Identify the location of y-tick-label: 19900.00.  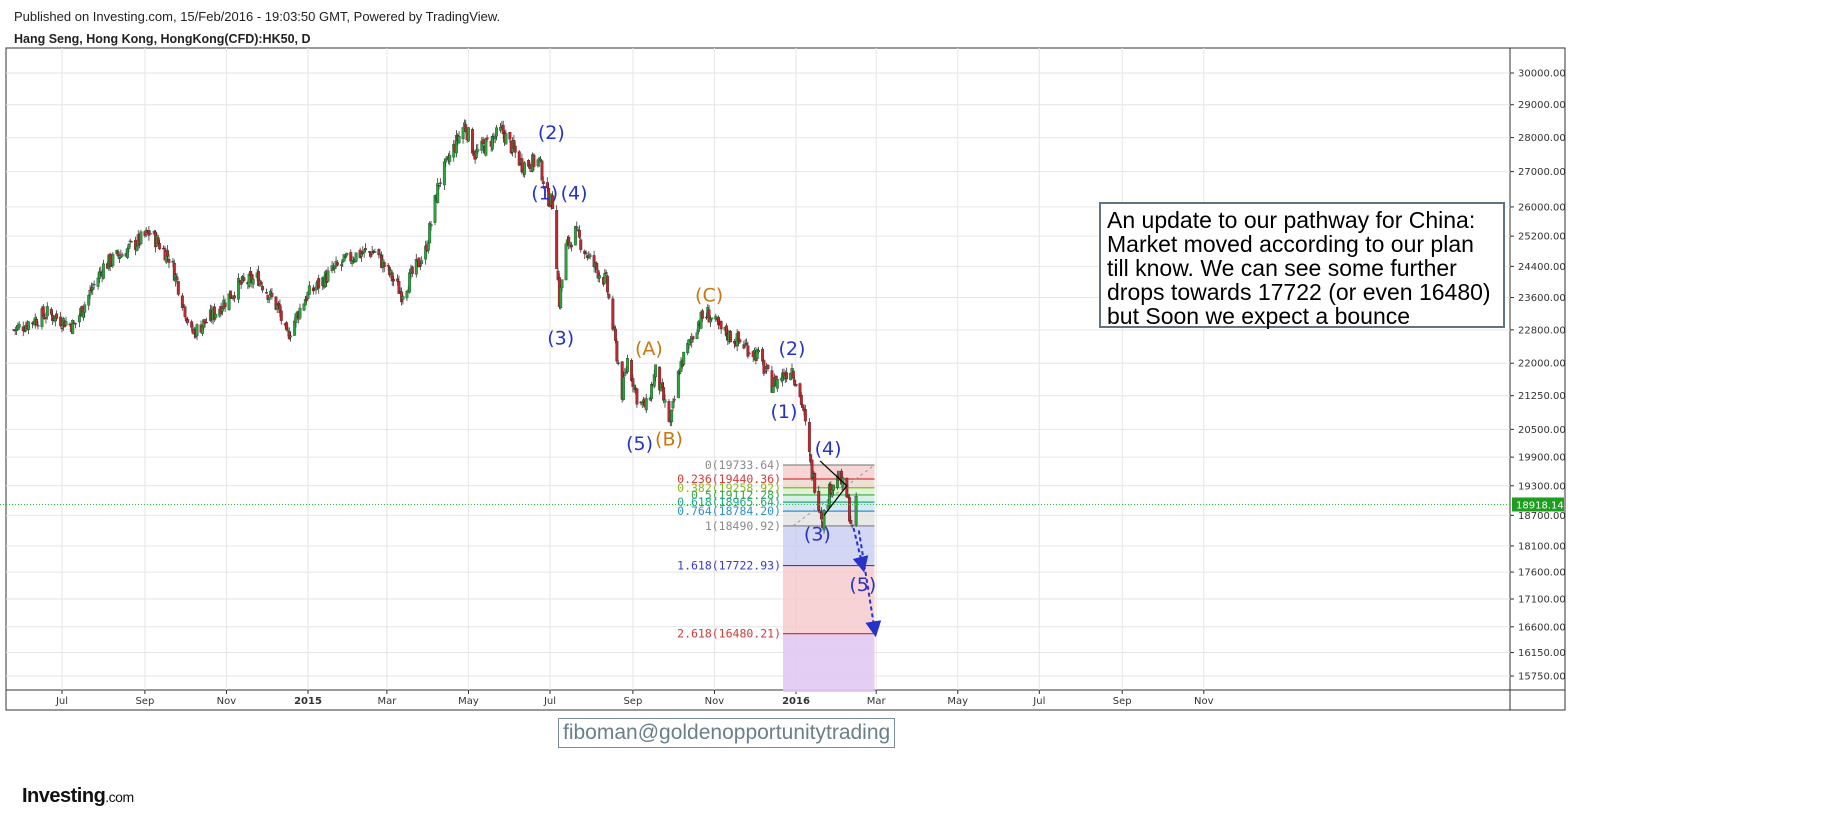
(1542, 458).